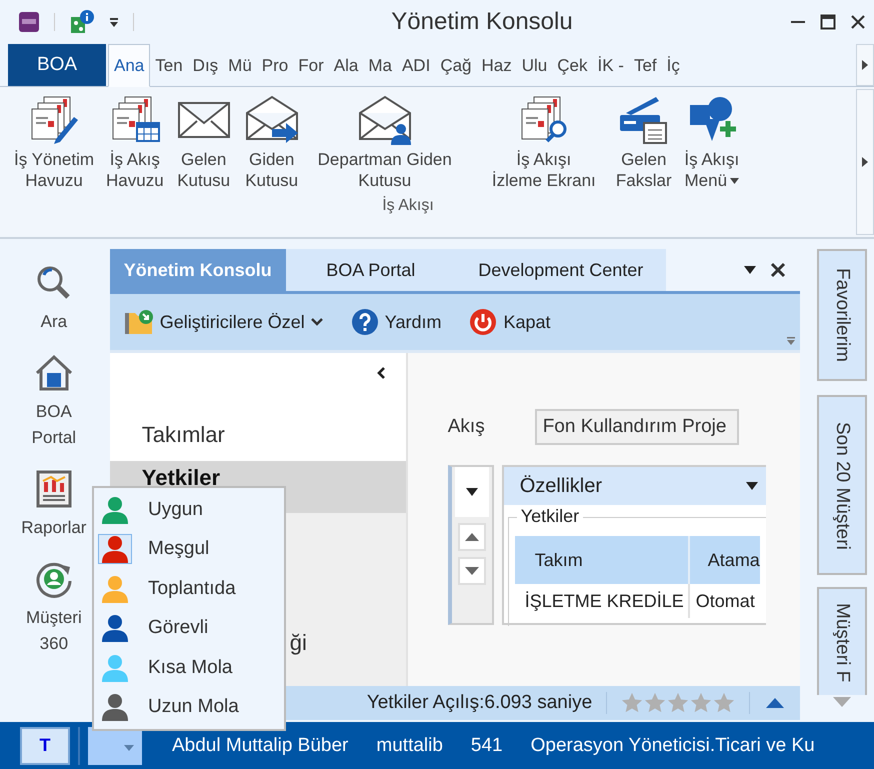  Describe the element at coordinates (481, 22) in the screenshot. I see `window-title: Yönetim Konsolu` at that location.